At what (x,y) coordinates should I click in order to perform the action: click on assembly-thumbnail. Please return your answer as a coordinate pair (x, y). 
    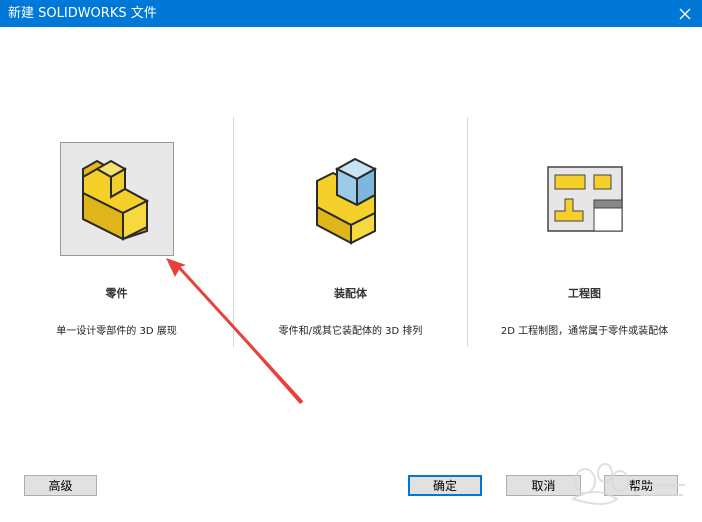
    Looking at the image, I should click on (351, 199).